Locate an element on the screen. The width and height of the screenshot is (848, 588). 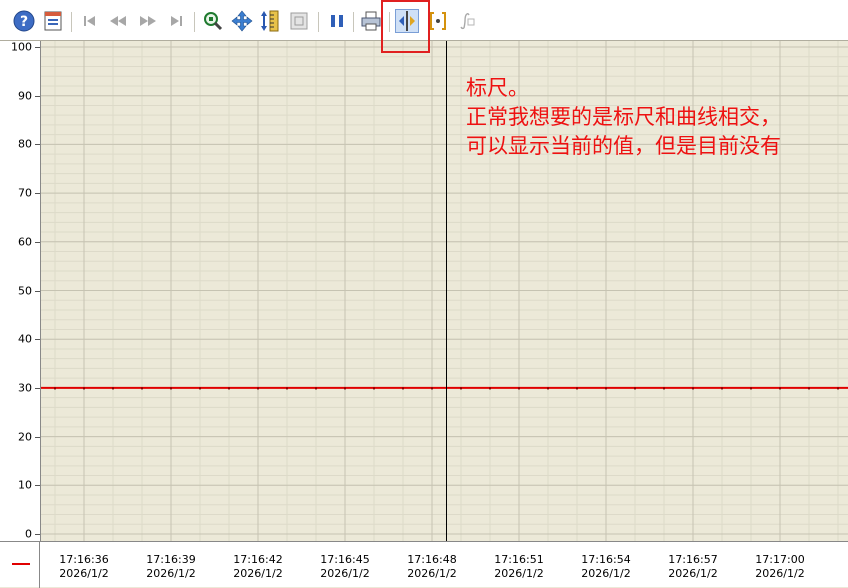
fit-button is located at coordinates (299, 21).